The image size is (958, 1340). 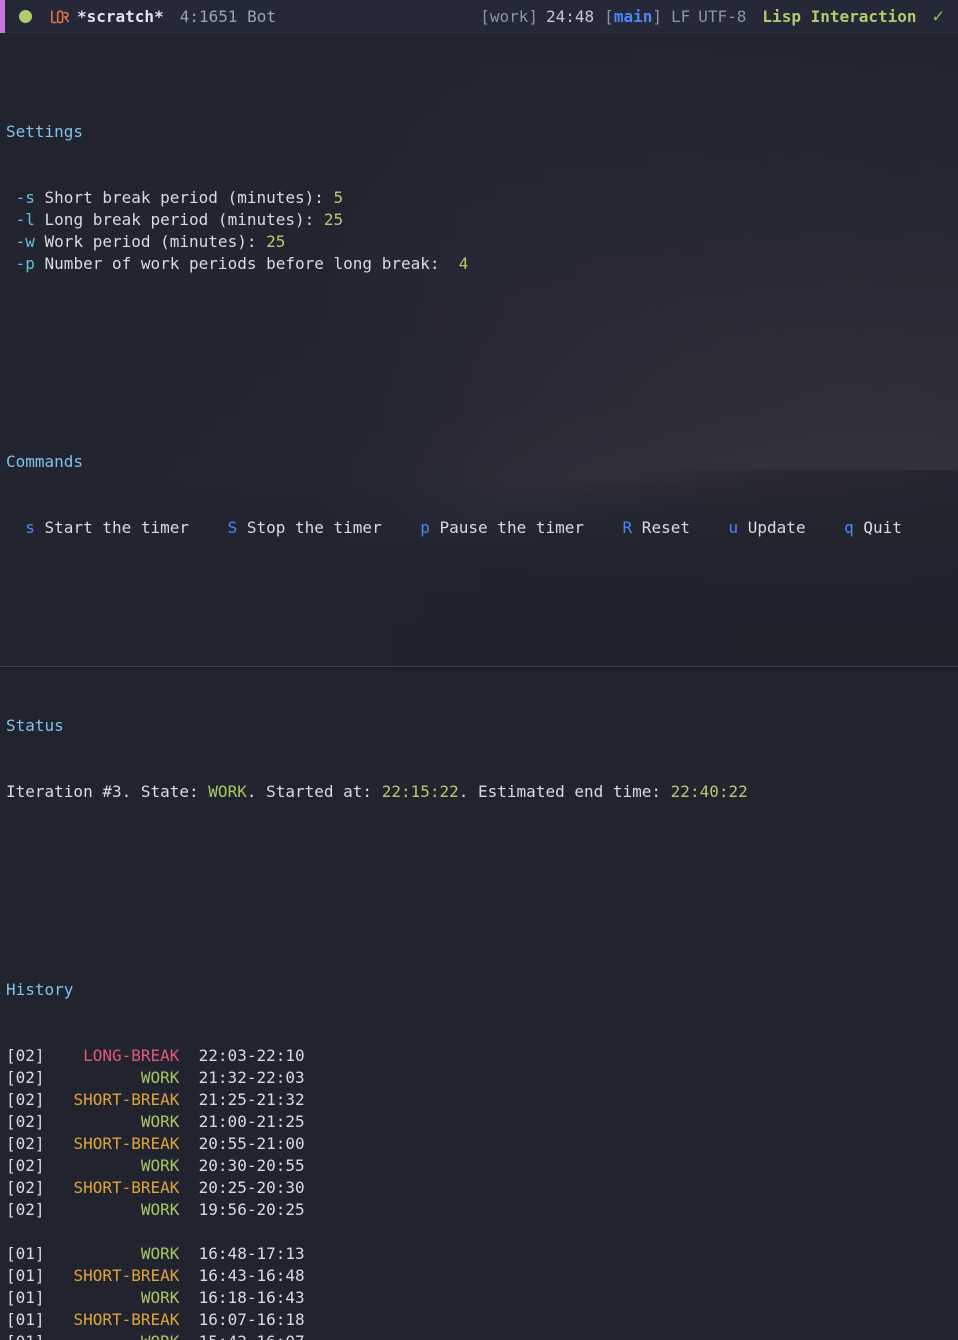 What do you see at coordinates (20, 263) in the screenshot?
I see `settings-flag: -p` at bounding box center [20, 263].